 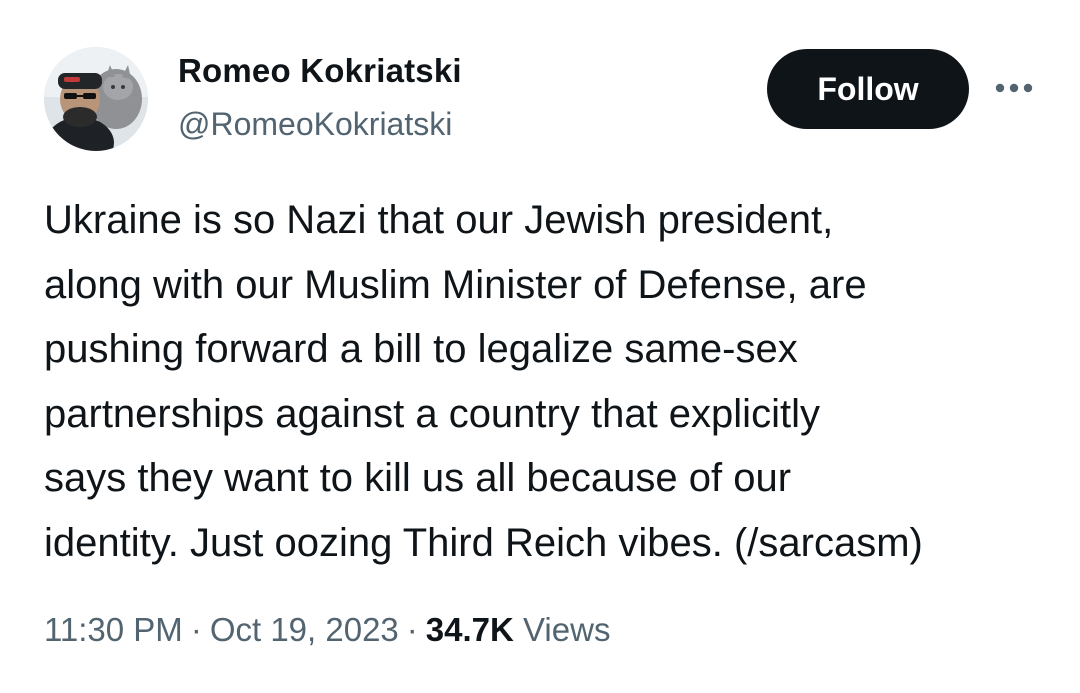 What do you see at coordinates (315, 124) in the screenshot?
I see `author-handle: @RomeoKokriatski` at bounding box center [315, 124].